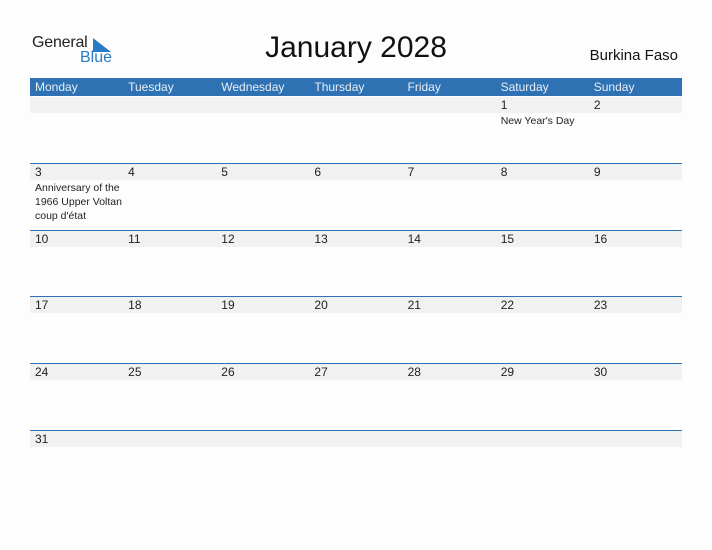 This screenshot has width=712, height=550. I want to click on weekday-saturday: Saturday, so click(524, 87).